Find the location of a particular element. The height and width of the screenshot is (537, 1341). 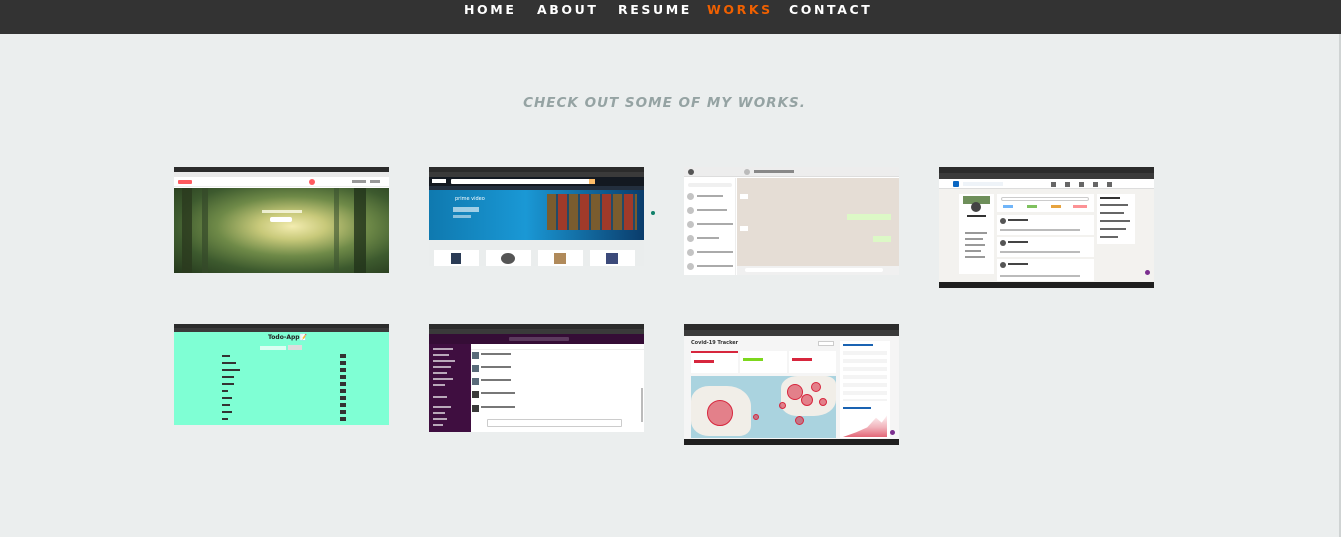

scrollbar is located at coordinates (642, 405).